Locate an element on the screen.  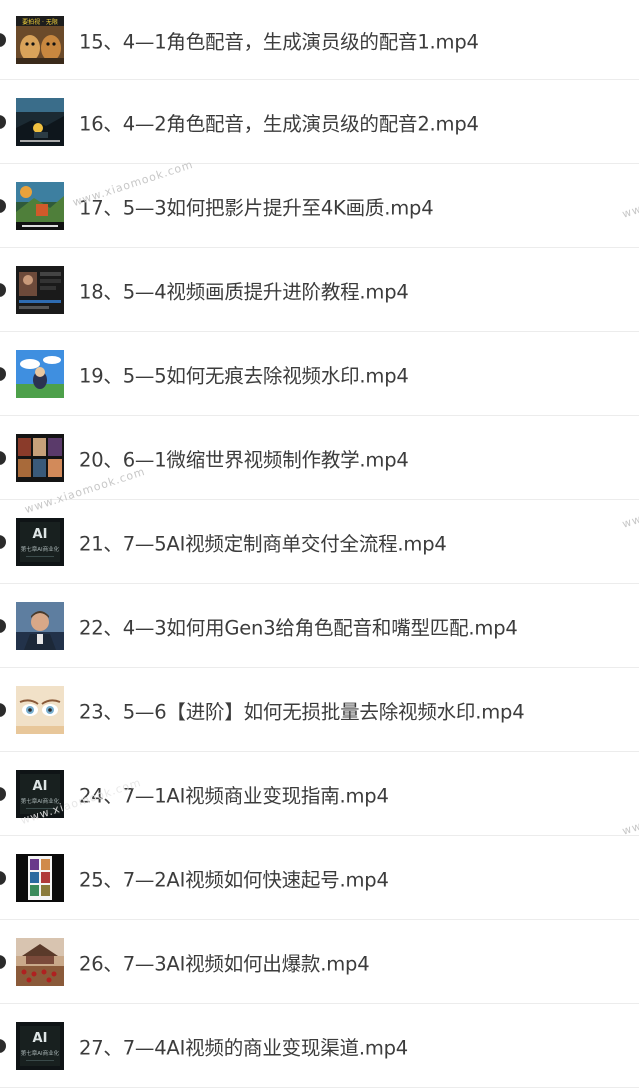
file-name: 21、7—5AI视频定制商单交付全流程.mp4 is located at coordinates (263, 541).